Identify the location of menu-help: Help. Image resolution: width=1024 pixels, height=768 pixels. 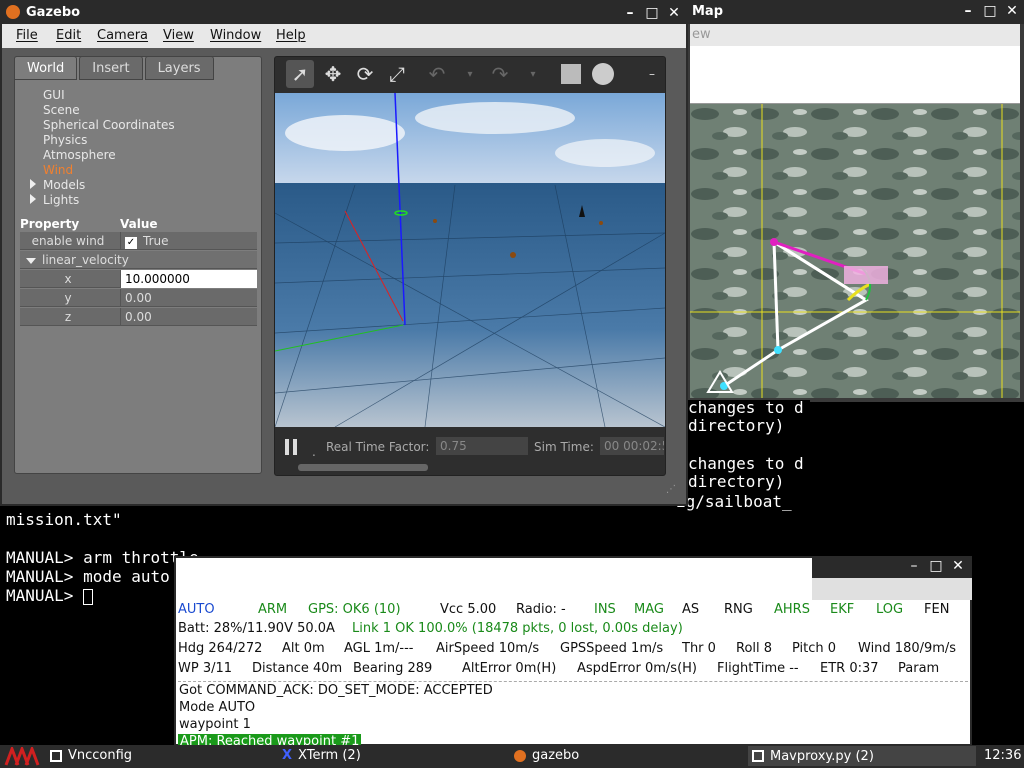
(291, 35).